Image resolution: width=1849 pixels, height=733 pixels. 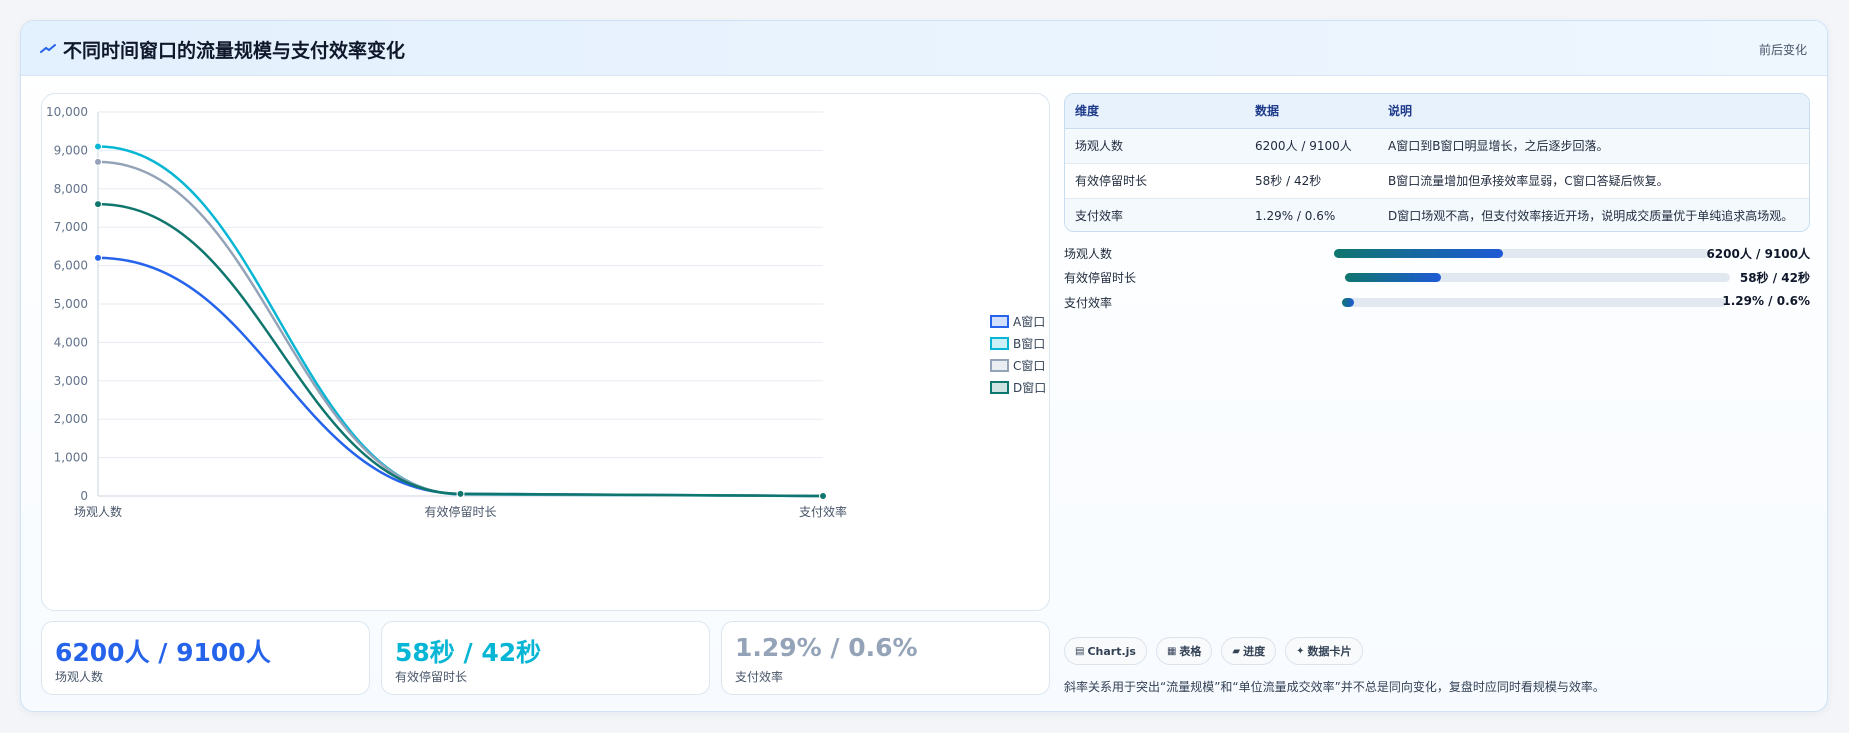 I want to click on legend-item: B窗口, so click(x=1018, y=343).